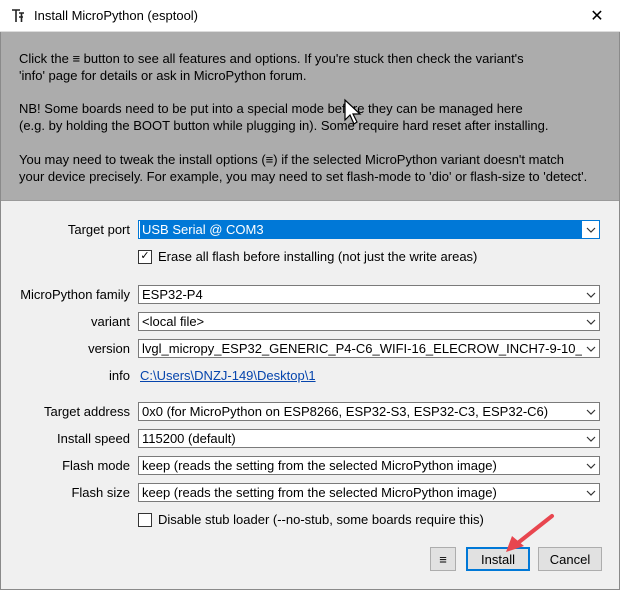 The width and height of the screenshot is (620, 590). I want to click on target-port-label: Target port, so click(98, 229).